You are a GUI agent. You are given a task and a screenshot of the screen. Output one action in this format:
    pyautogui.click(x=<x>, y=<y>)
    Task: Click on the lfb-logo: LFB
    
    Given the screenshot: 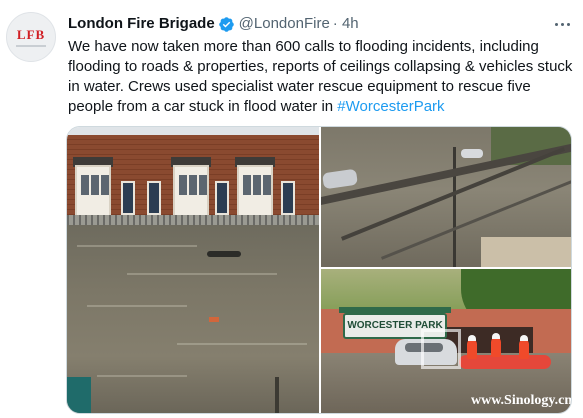 What is the action you would take?
    pyautogui.click(x=31, y=34)
    